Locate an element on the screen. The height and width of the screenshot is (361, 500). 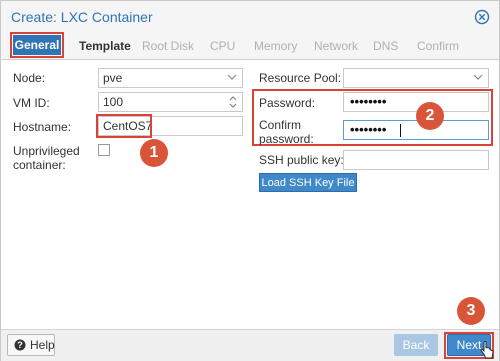
unprivileged-label-line2: container: is located at coordinates (39, 165).